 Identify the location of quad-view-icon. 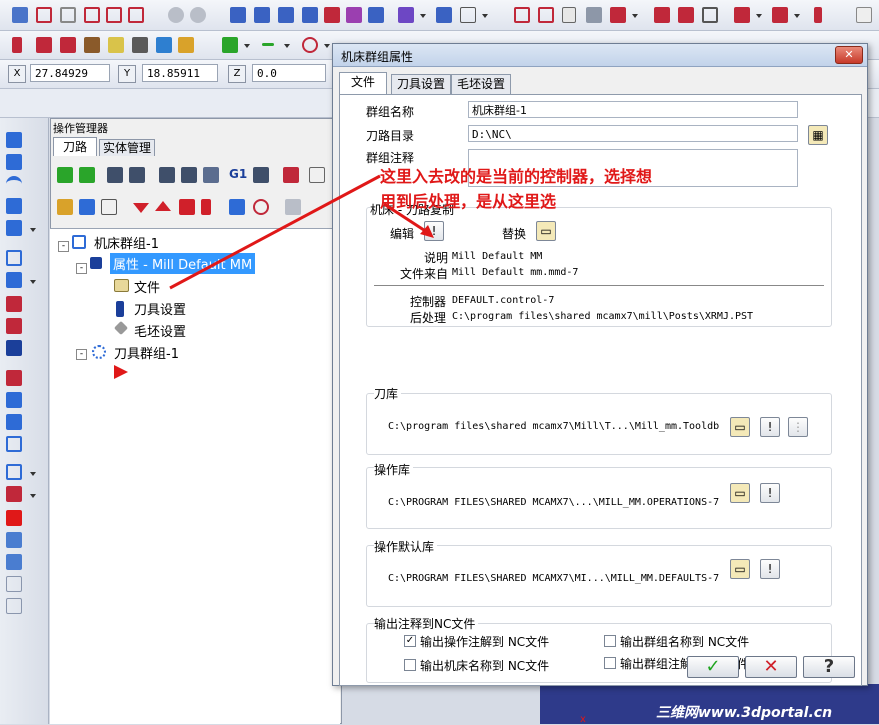
(136, 15).